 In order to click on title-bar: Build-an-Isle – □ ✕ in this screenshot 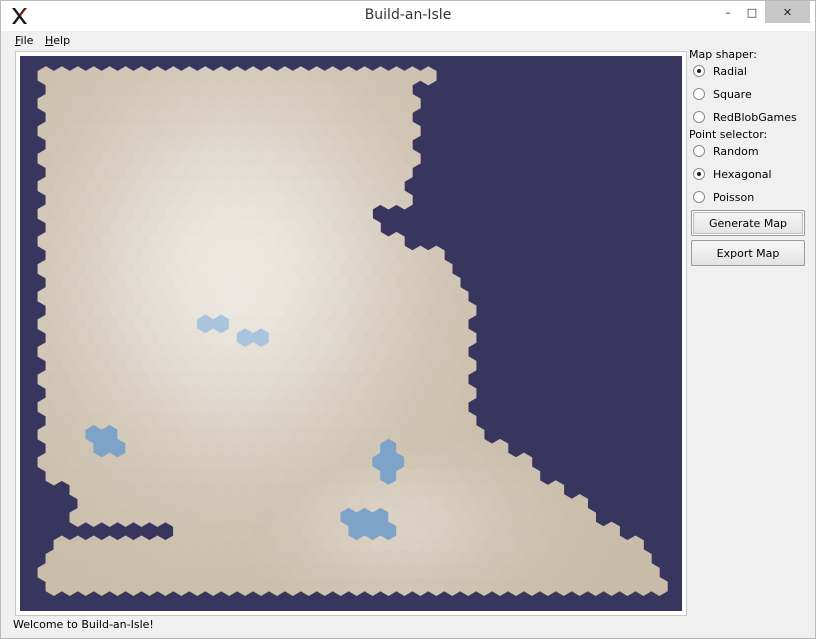, I will do `click(408, 16)`.